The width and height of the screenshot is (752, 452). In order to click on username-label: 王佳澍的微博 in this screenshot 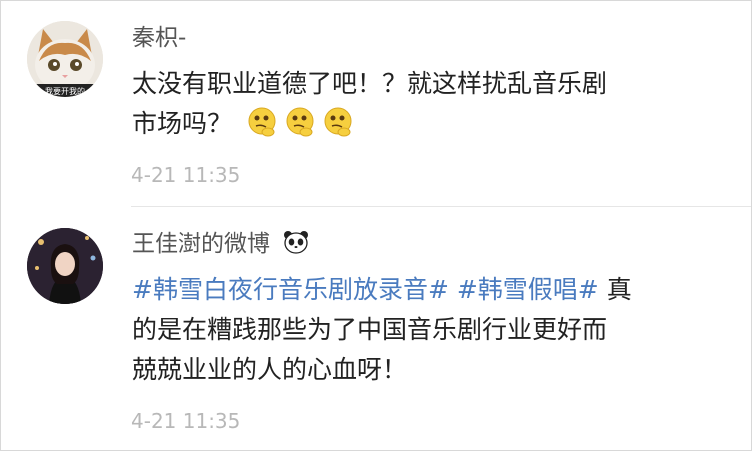, I will do `click(201, 244)`.